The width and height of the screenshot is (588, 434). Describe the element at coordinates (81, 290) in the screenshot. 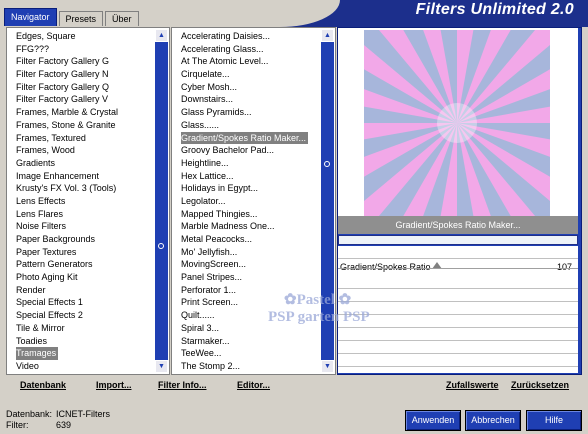

I see `list-item: Render` at that location.